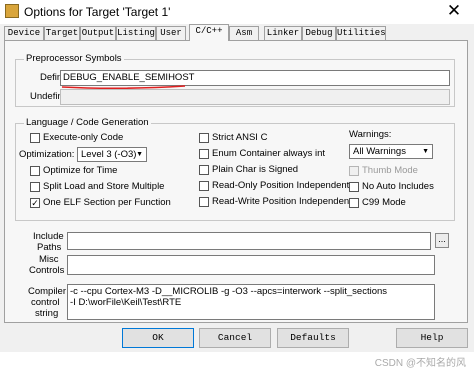  What do you see at coordinates (354, 203) in the screenshot?
I see `c99-mode-checkbox` at bounding box center [354, 203].